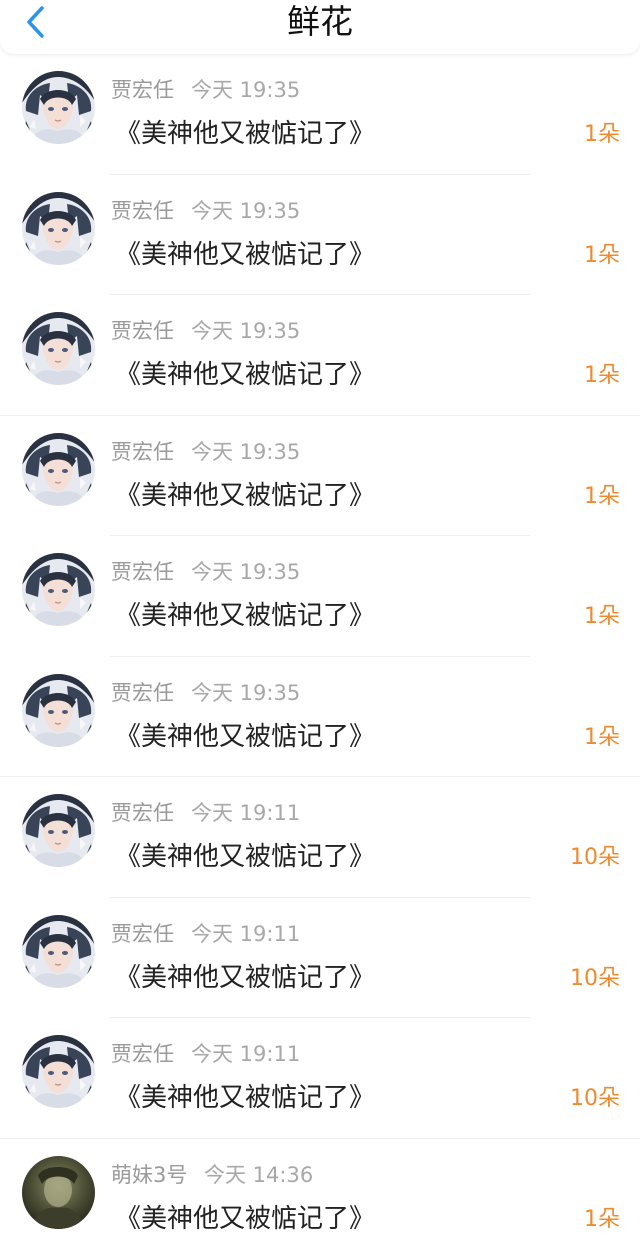 The width and height of the screenshot is (640, 1259). I want to click on page-title: 鲜花, so click(320, 22).